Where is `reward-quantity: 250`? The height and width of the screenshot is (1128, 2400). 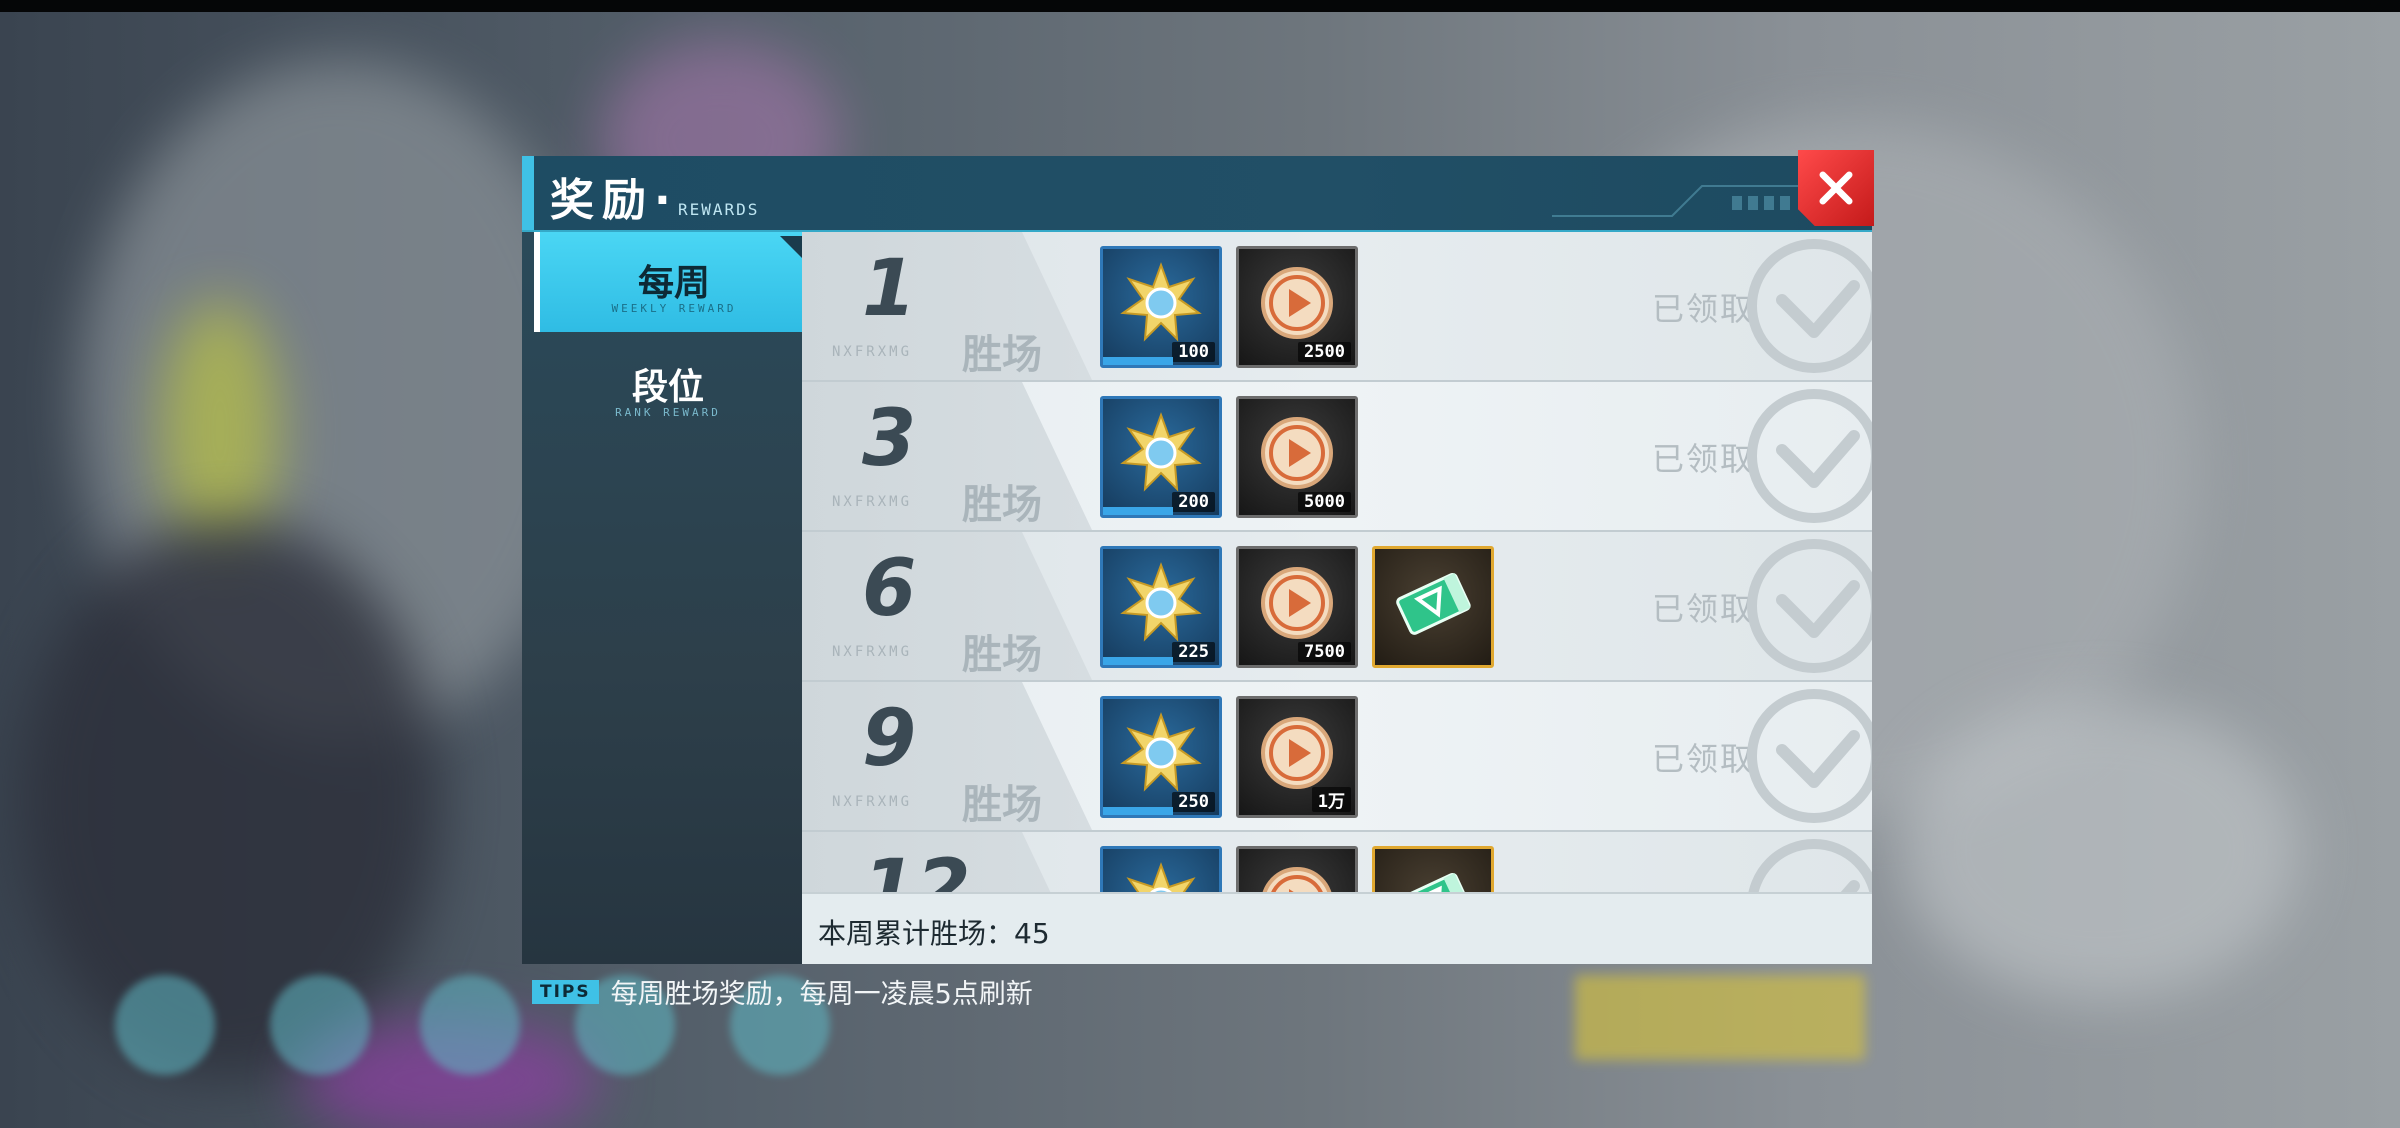
reward-quantity: 250 is located at coordinates (1193, 802).